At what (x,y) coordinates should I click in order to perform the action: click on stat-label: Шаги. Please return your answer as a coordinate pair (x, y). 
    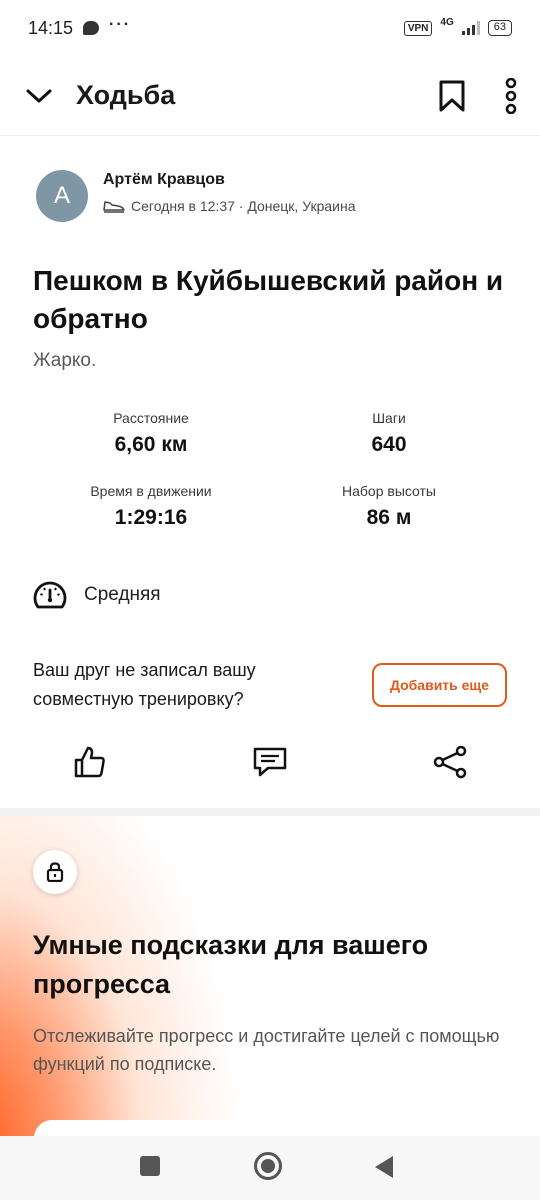
    Looking at the image, I should click on (389, 418).